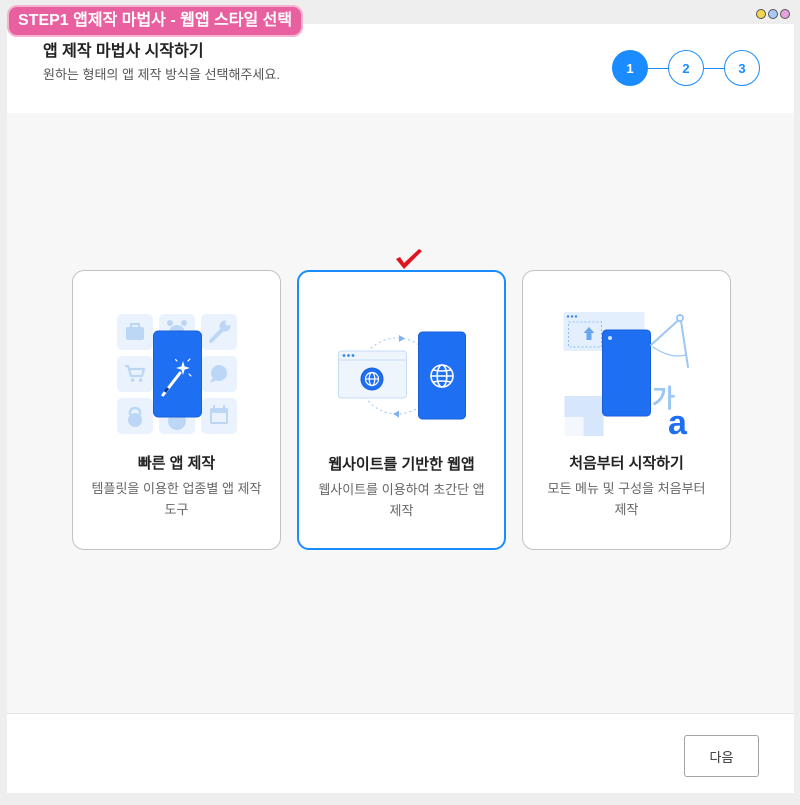  What do you see at coordinates (176, 463) in the screenshot?
I see `option-title: 빠른 앱 제작` at bounding box center [176, 463].